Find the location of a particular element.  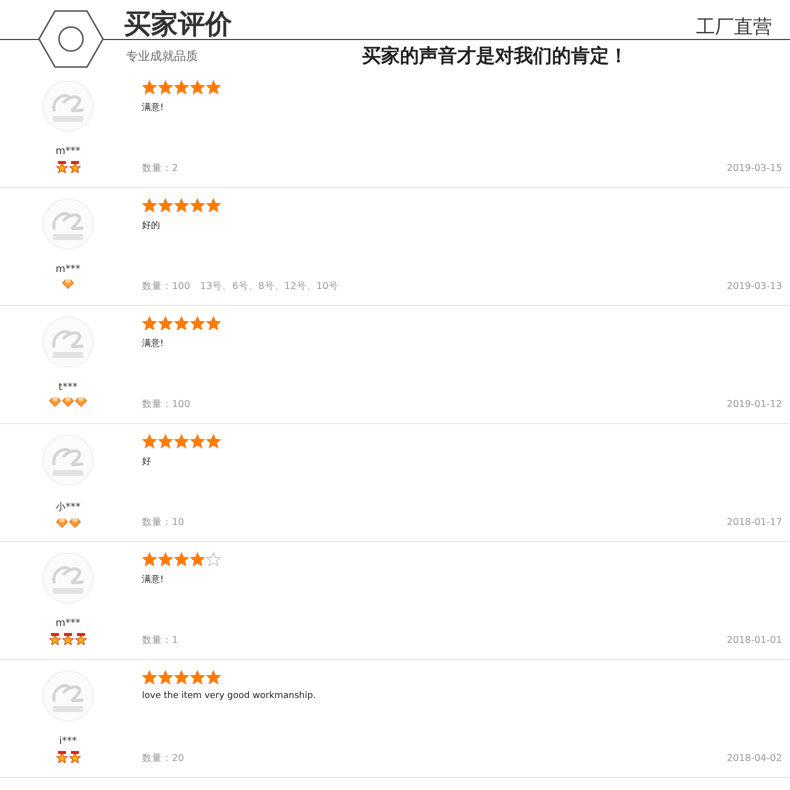

review-date: 2019-03-15 is located at coordinates (754, 168).